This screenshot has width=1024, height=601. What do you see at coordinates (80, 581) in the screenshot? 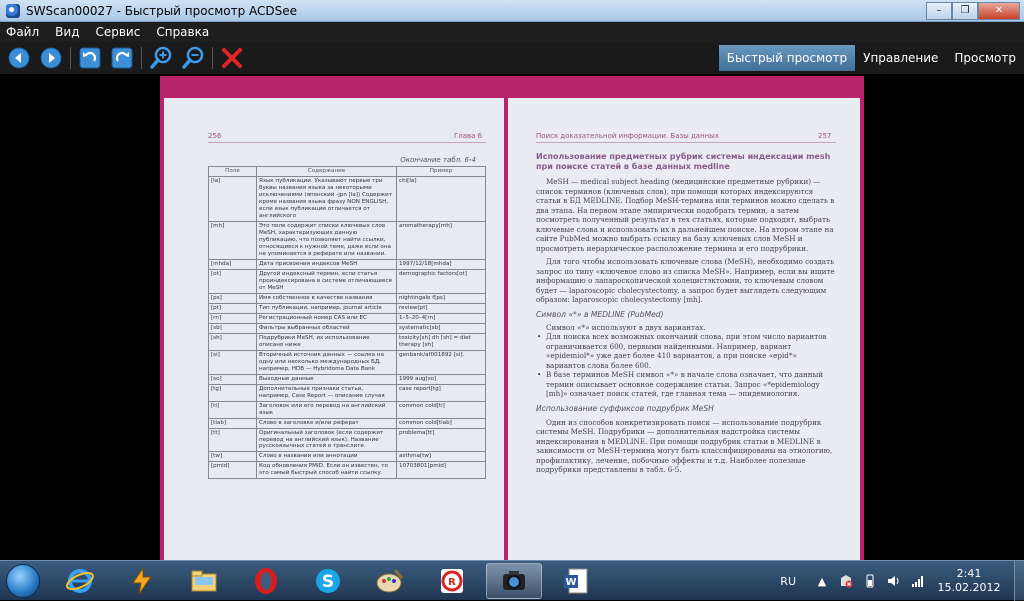
I see `internet-explorer-icon` at bounding box center [80, 581].